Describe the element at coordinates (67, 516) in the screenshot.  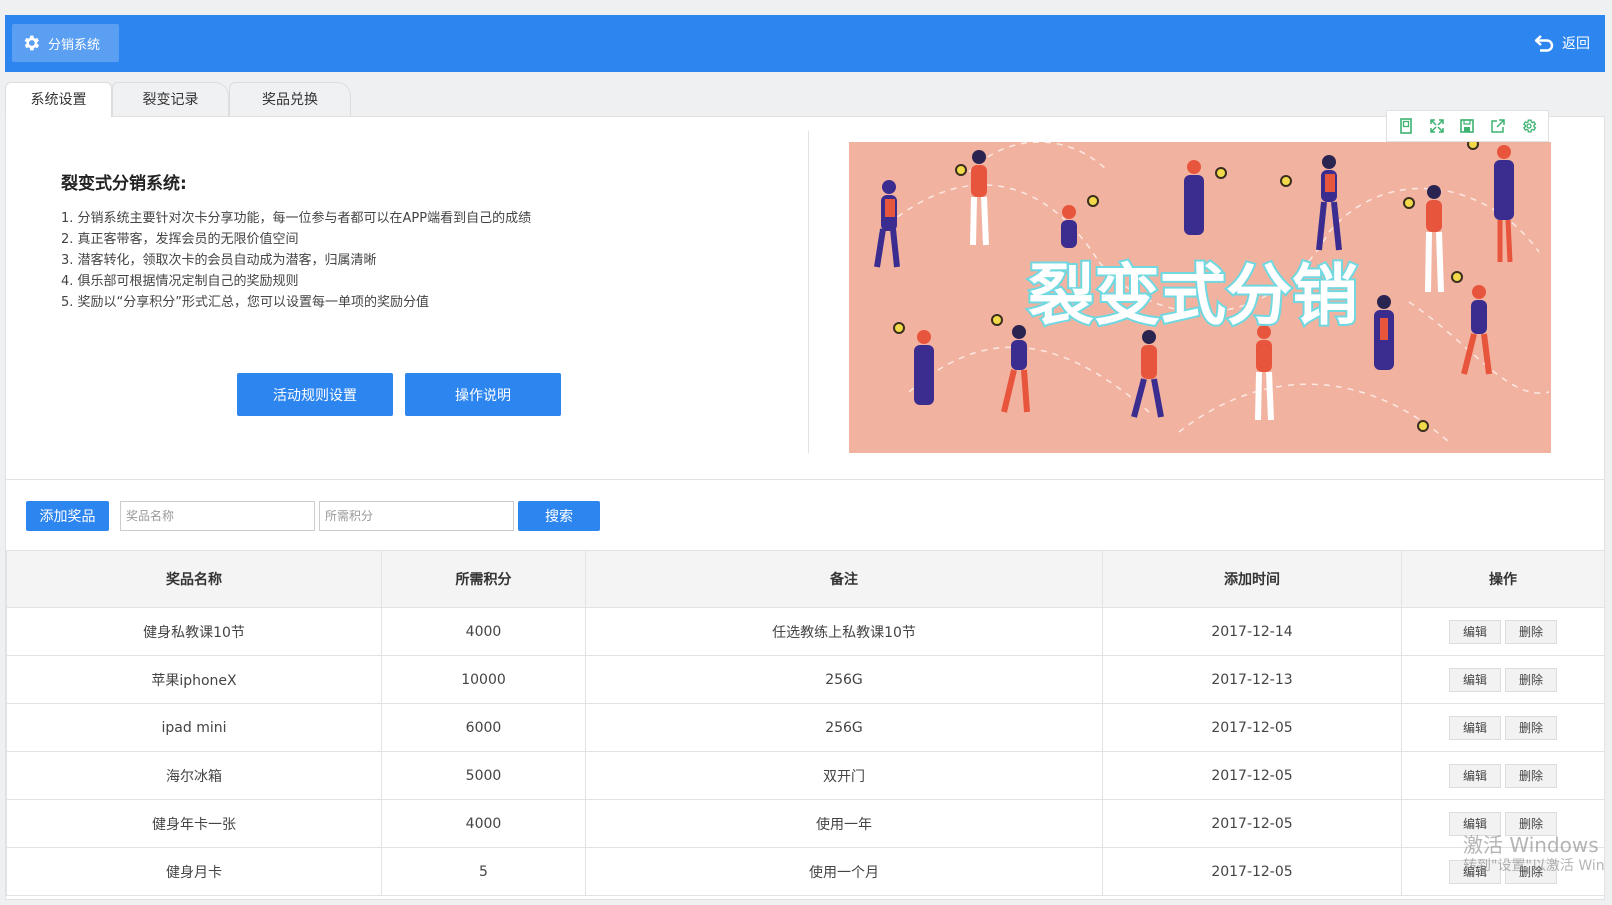
I see `add-prize-button: 添加奖品` at that location.